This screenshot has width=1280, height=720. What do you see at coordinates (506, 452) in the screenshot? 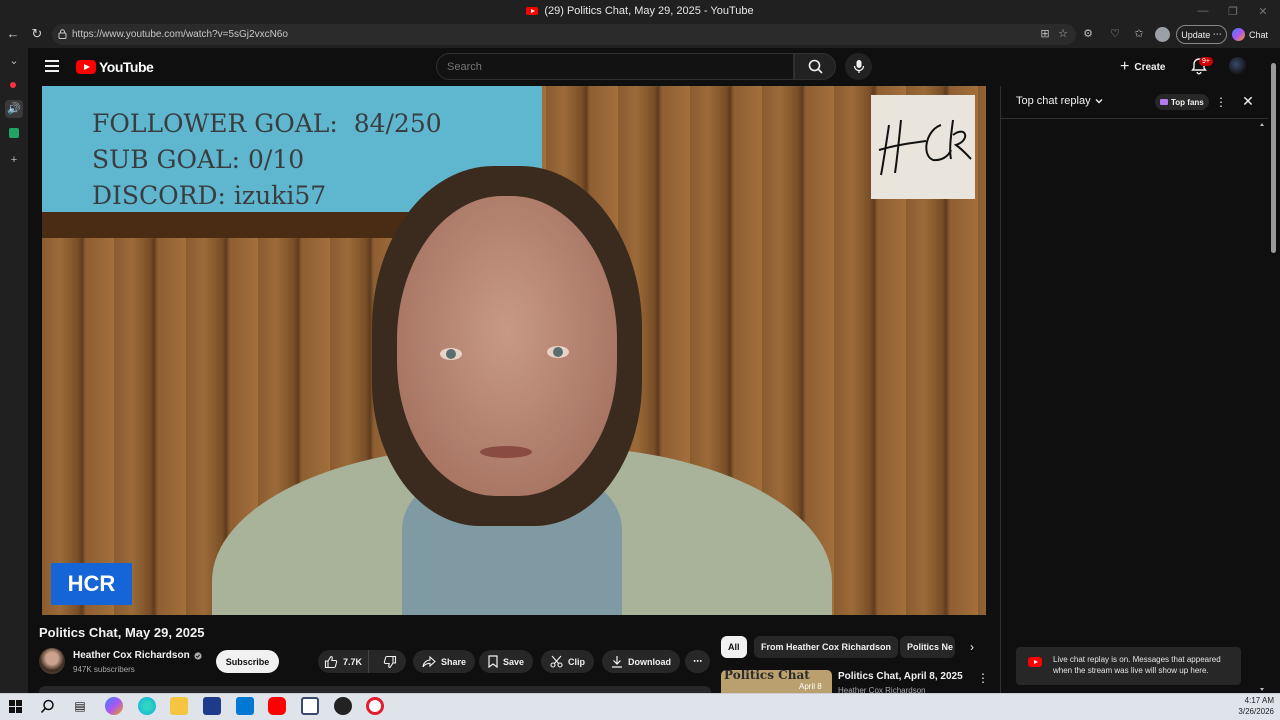
I see `person-mouth` at bounding box center [506, 452].